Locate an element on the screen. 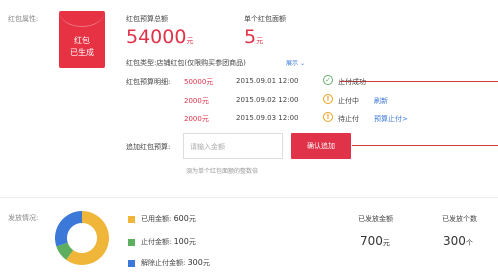 The height and width of the screenshot is (278, 498). envelope-type-text: 红包类型:店铺红包(仅限购买参团商品) is located at coordinates (186, 63).